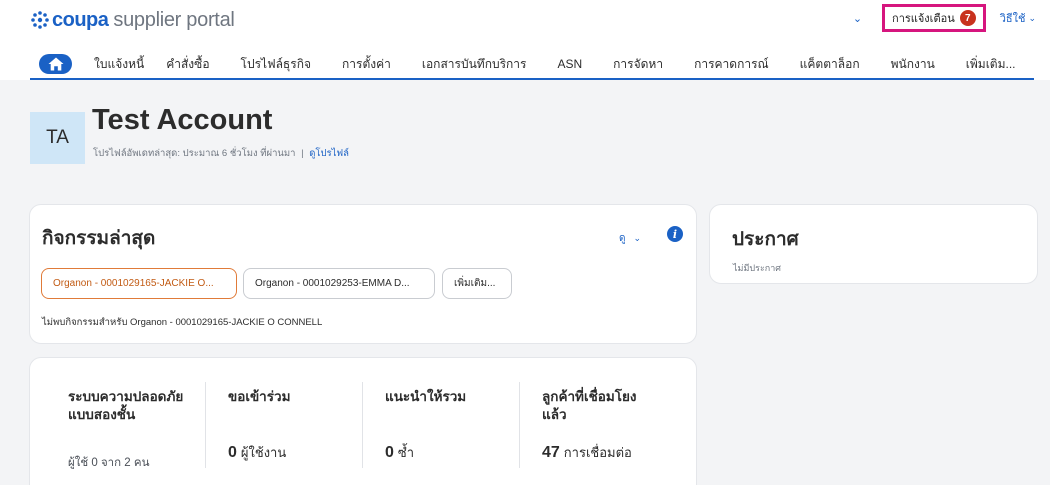 This screenshot has height=485, width=1050. Describe the element at coordinates (426, 396) in the screenshot. I see `stat-label: แนะนำให้รวม` at that location.